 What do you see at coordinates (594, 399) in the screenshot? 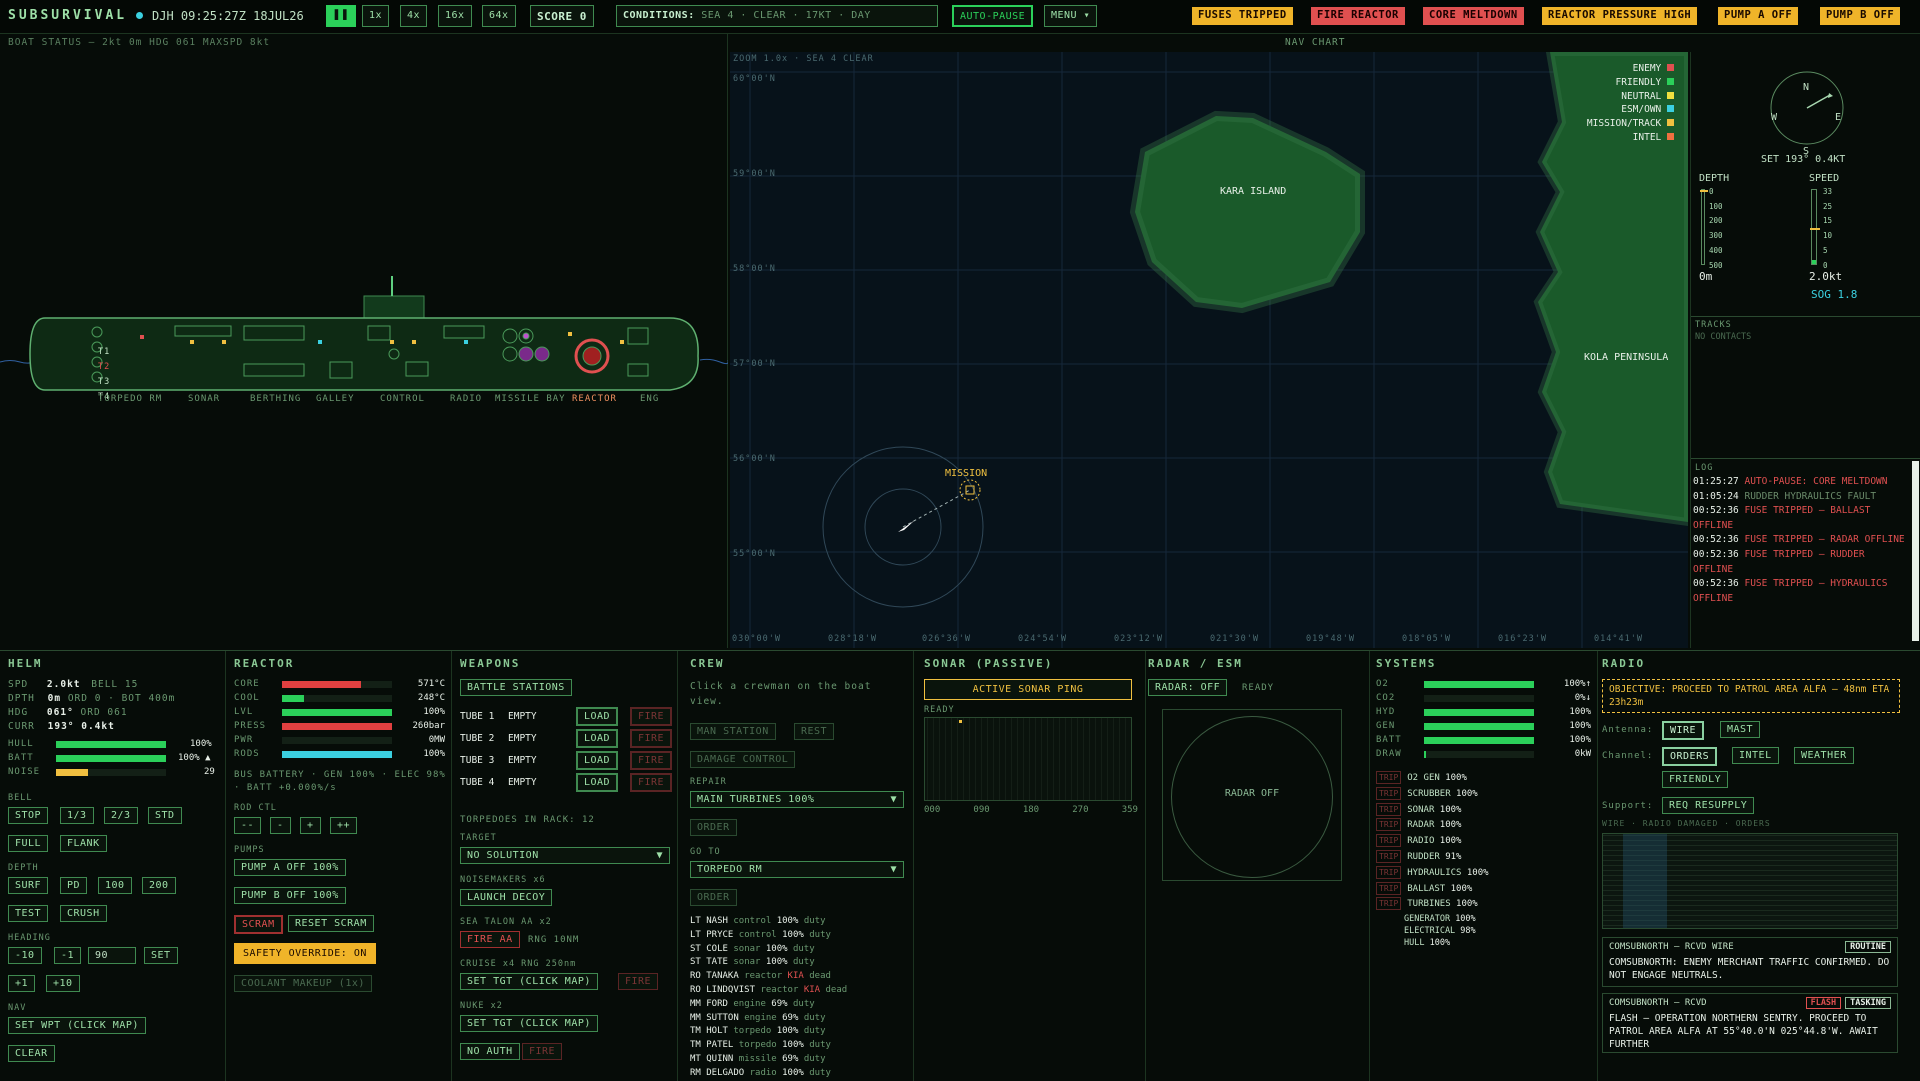
I see `compartment-reactor: REACTOR` at bounding box center [594, 399].